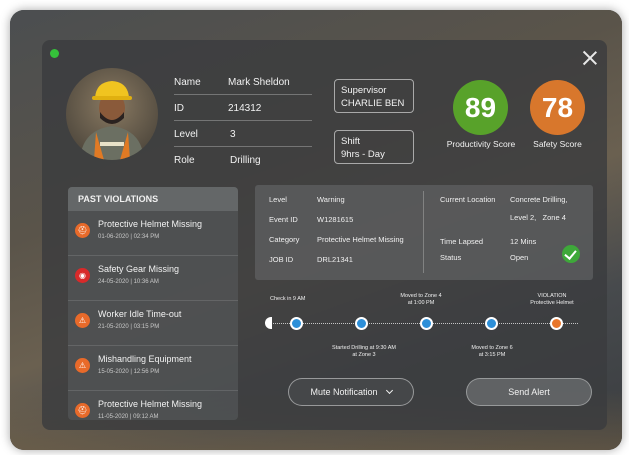 The height and width of the screenshot is (455, 629). Describe the element at coordinates (288, 299) in the screenshot. I see `timeline-check-in-label: Check in 9 AM` at that location.